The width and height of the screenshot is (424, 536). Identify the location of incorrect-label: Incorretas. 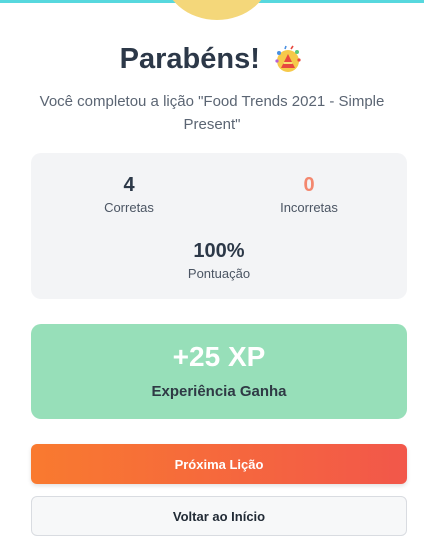
(309, 207).